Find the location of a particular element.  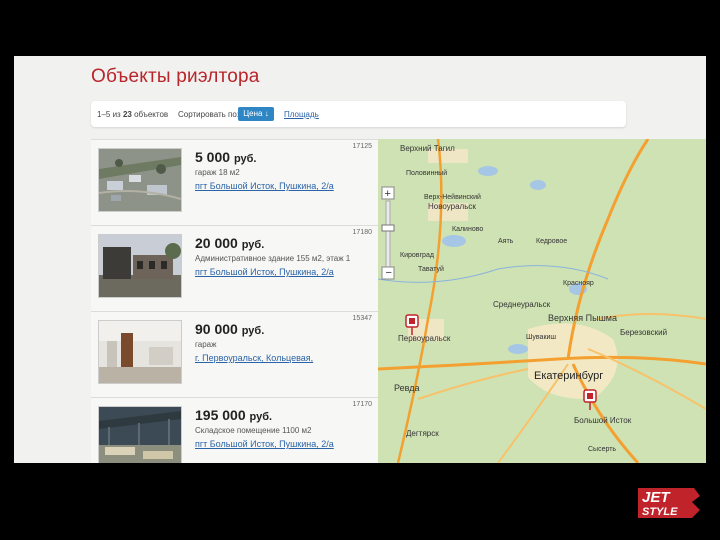

map-label-bolshoy-istok: Большой Исток is located at coordinates (603, 420).